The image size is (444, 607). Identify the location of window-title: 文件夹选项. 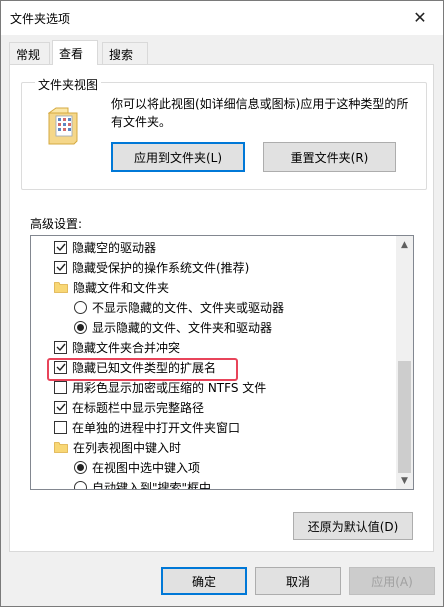
(40, 19).